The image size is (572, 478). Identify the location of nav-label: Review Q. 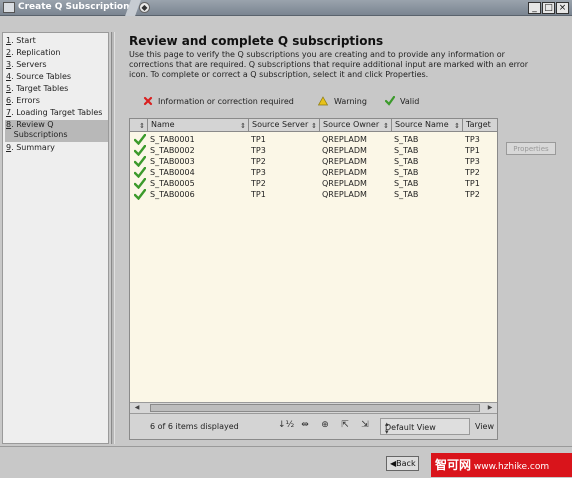
(35, 124).